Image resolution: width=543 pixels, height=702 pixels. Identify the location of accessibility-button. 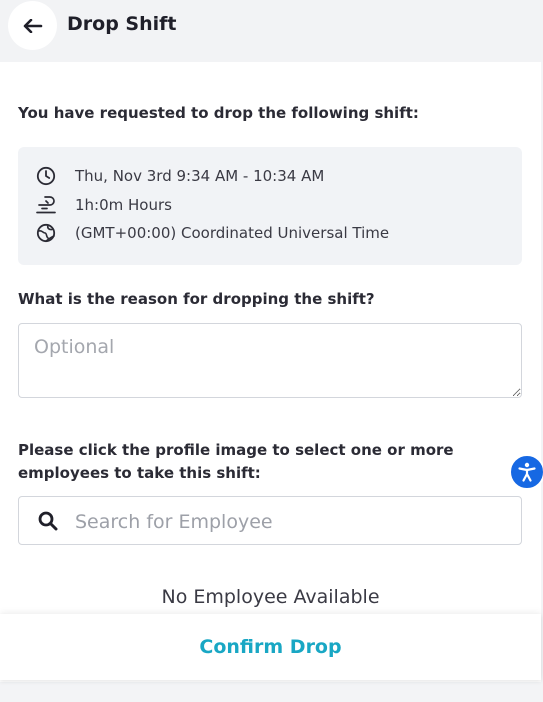
(526, 472).